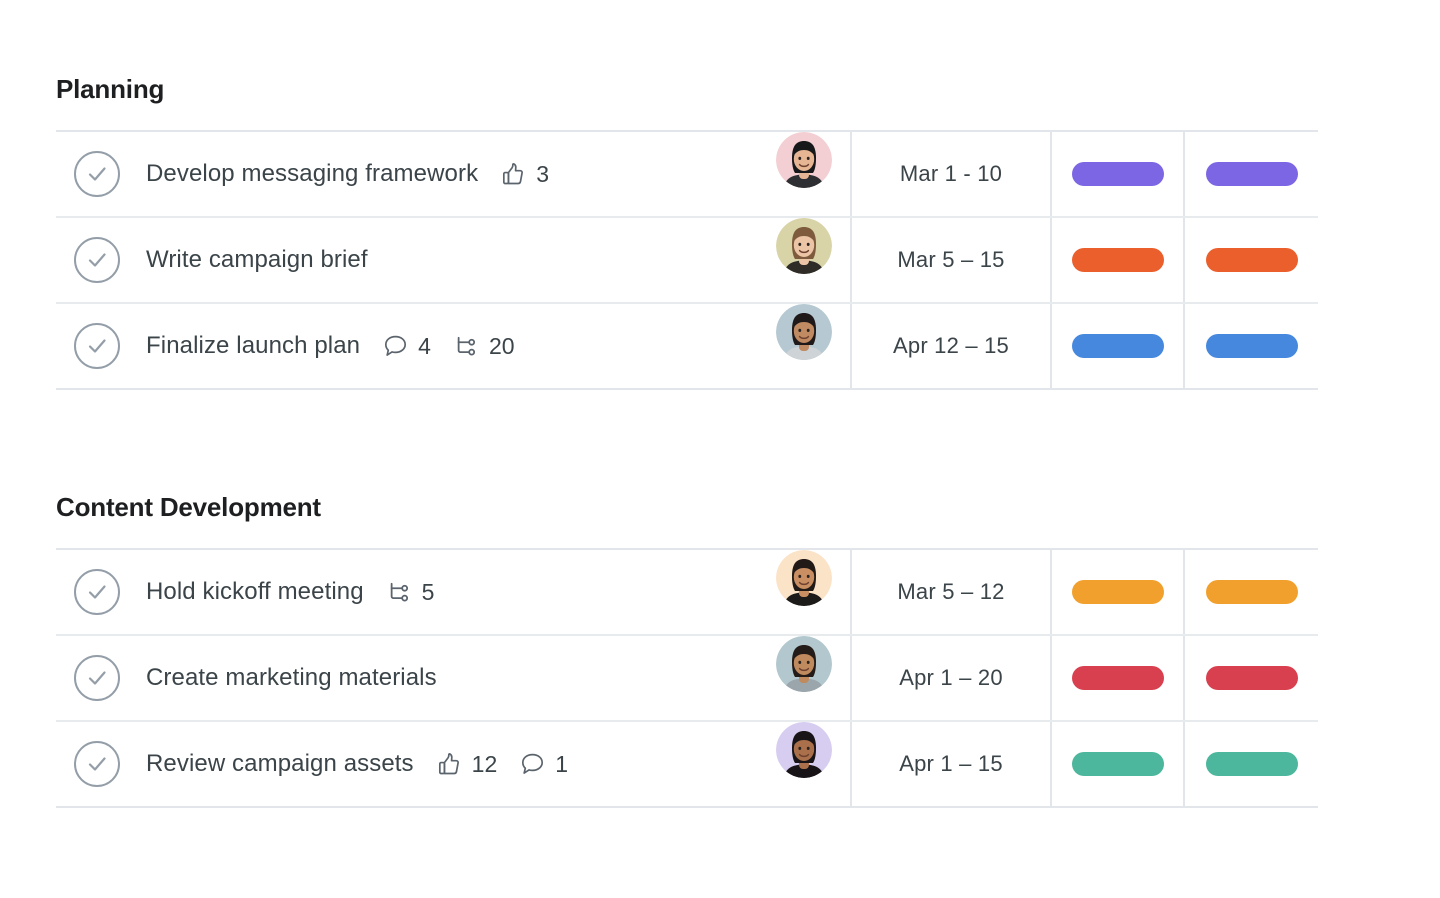 This screenshot has width=1440, height=898. I want to click on due-date-cell: Apr 12 – 15, so click(952, 346).